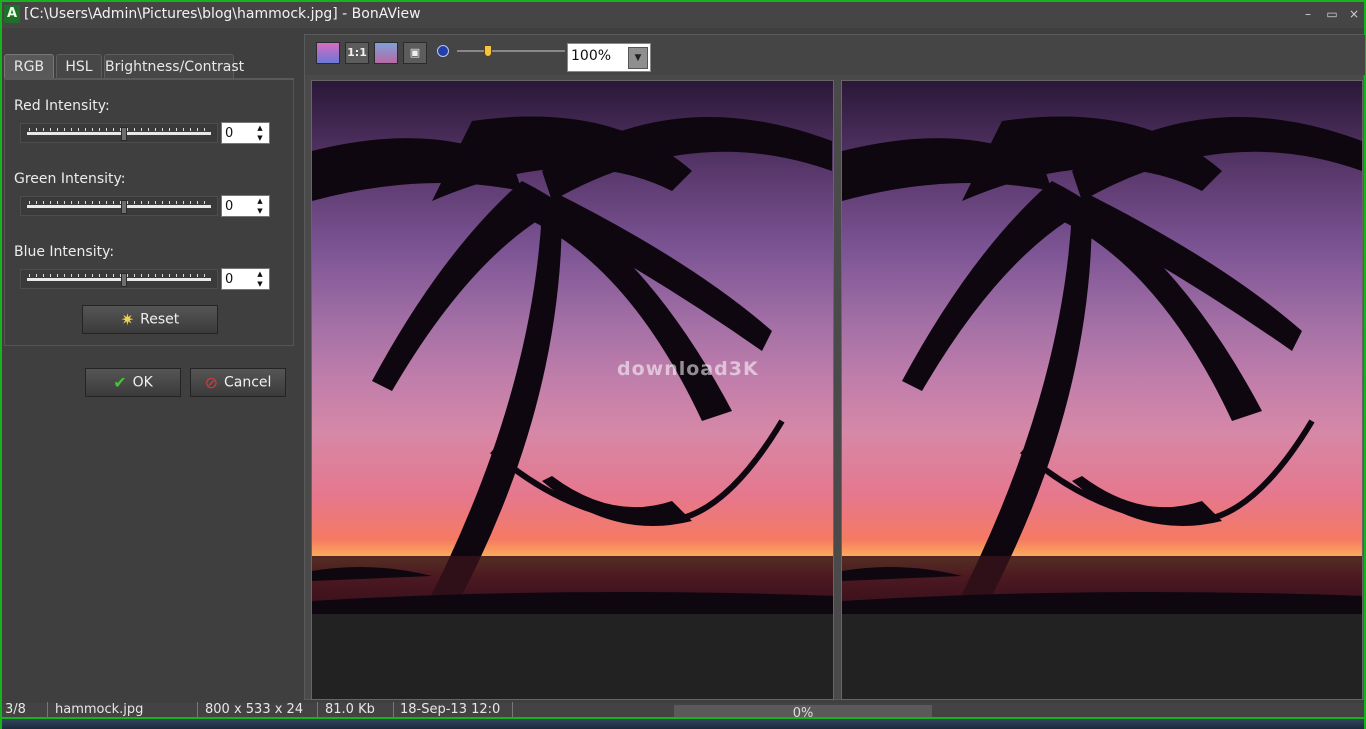 The width and height of the screenshot is (1366, 729). Describe the element at coordinates (142, 382) in the screenshot. I see `ok-label: OK` at that location.